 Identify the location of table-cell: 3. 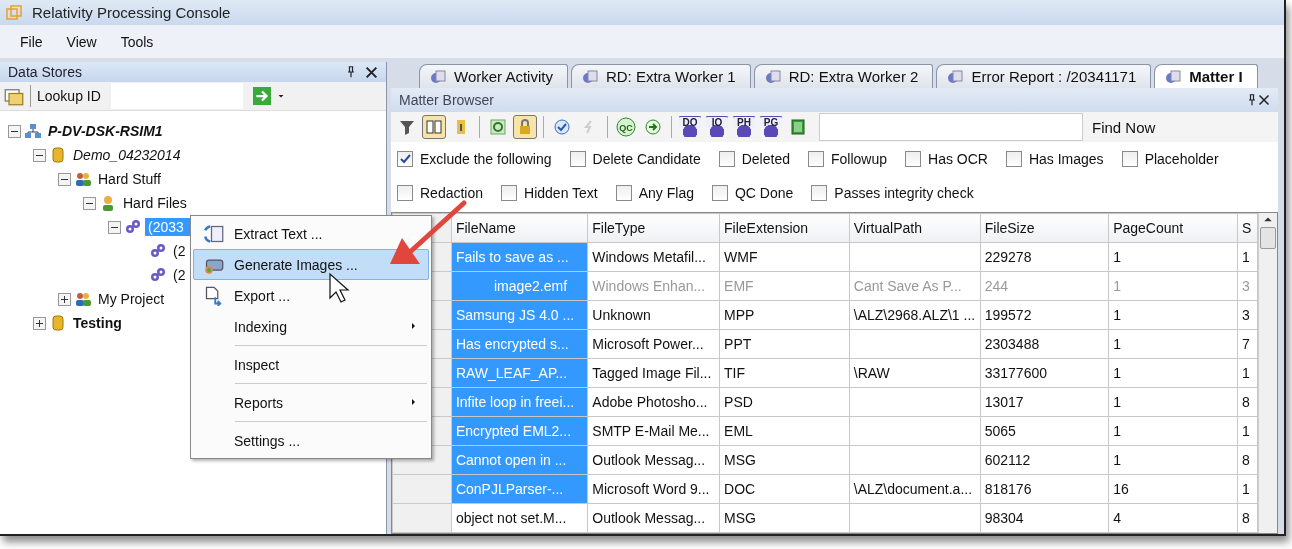
(1247, 315).